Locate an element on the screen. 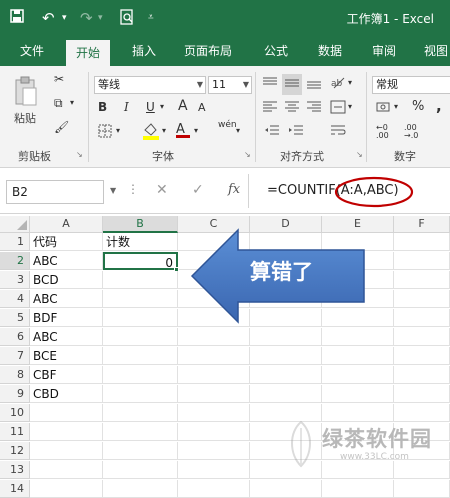  row-header: 13 is located at coordinates (15, 470).